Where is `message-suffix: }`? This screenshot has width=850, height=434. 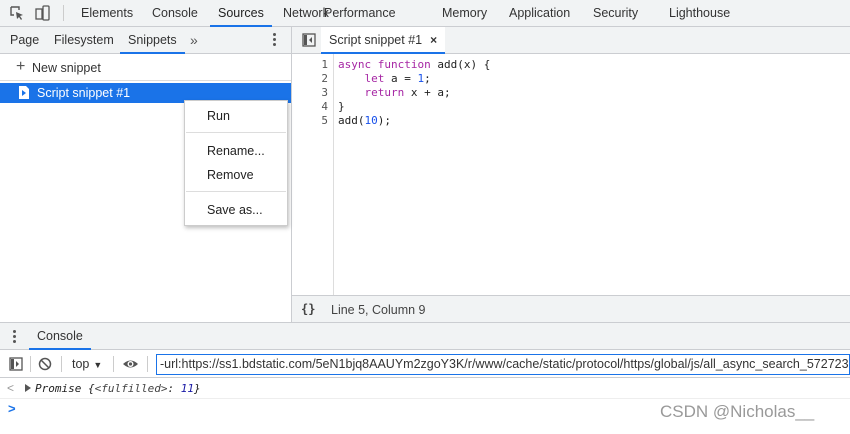
message-suffix: } is located at coordinates (197, 388).